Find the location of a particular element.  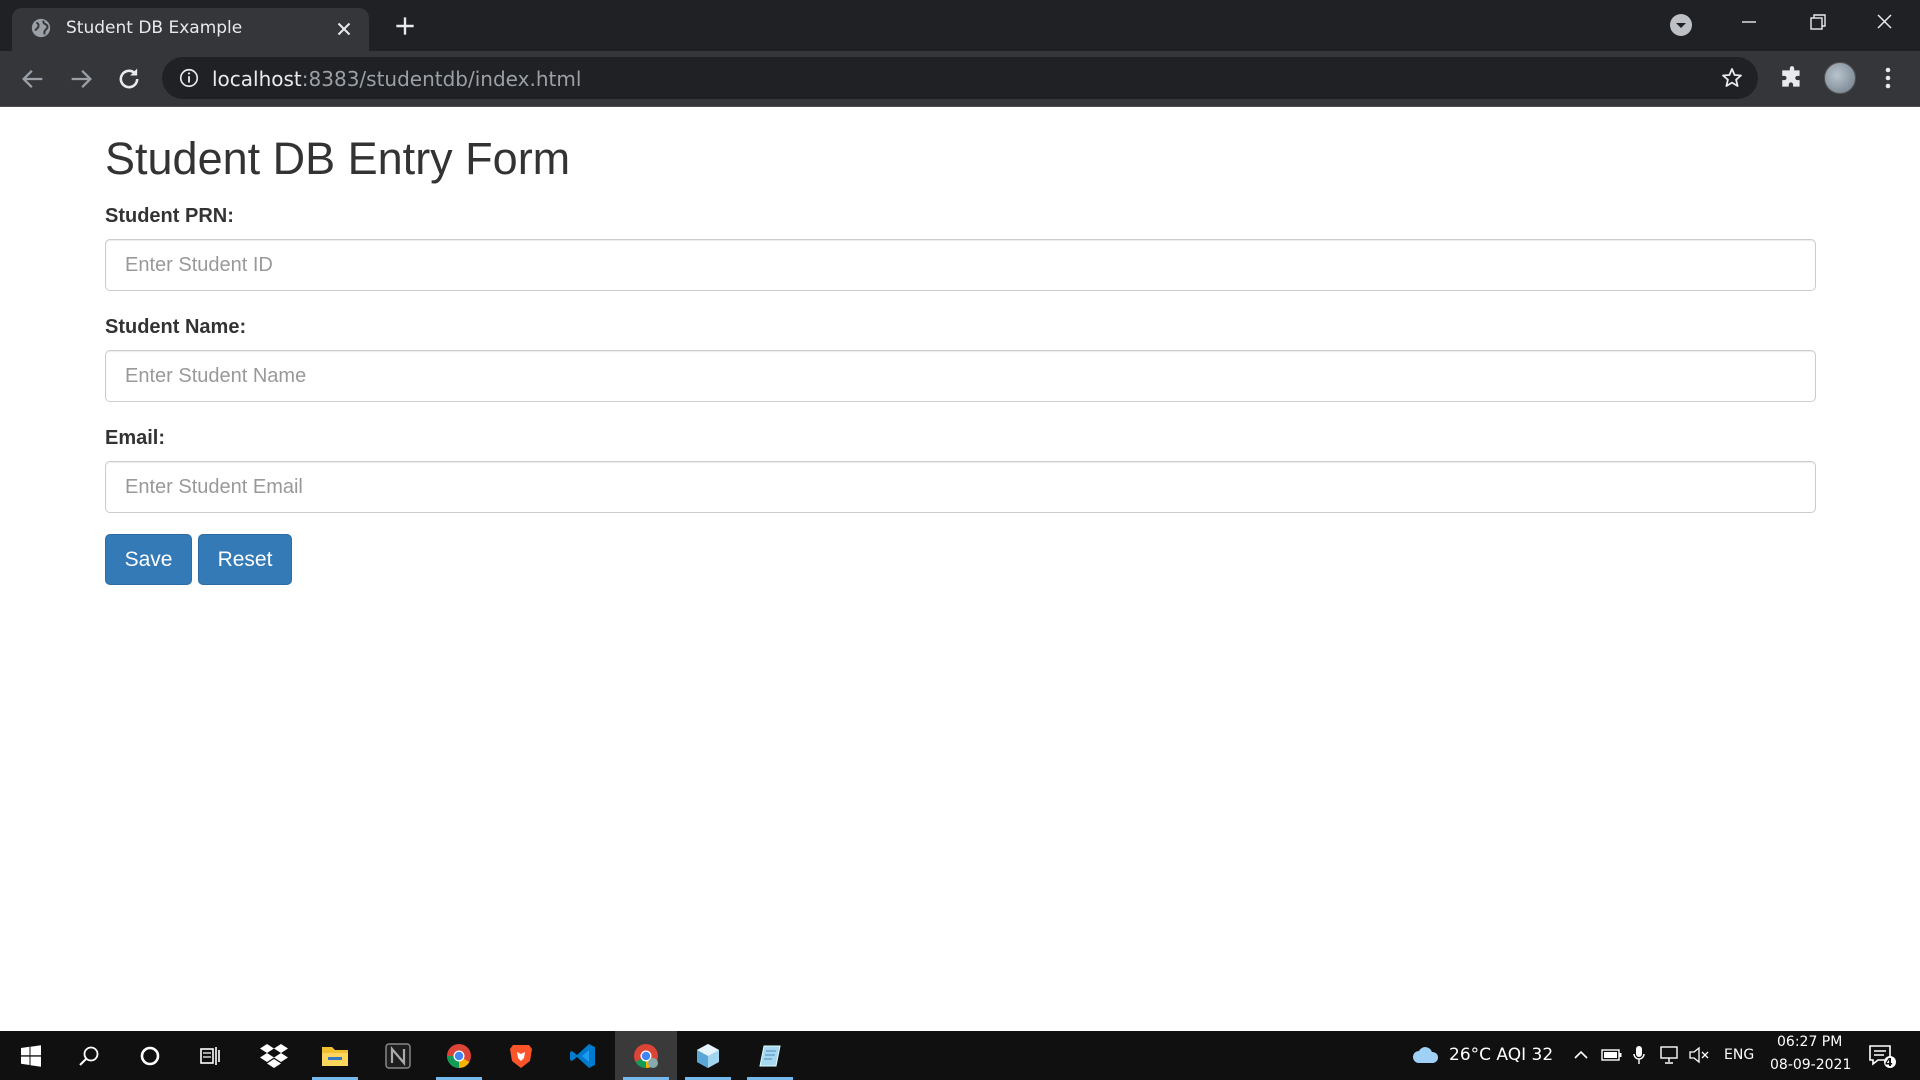

brave-icon is located at coordinates (521, 1056).